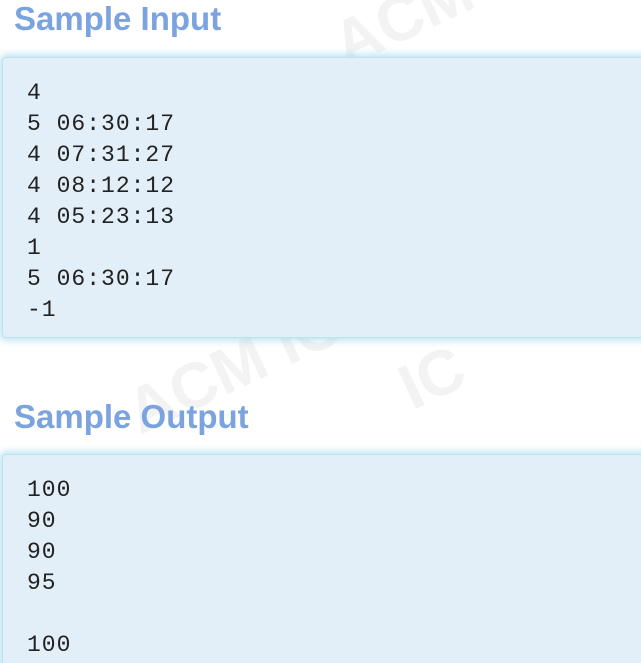 This screenshot has width=641, height=663. Describe the element at coordinates (101, 155) in the screenshot. I see `sample-input-line: 4 07:31:27` at that location.